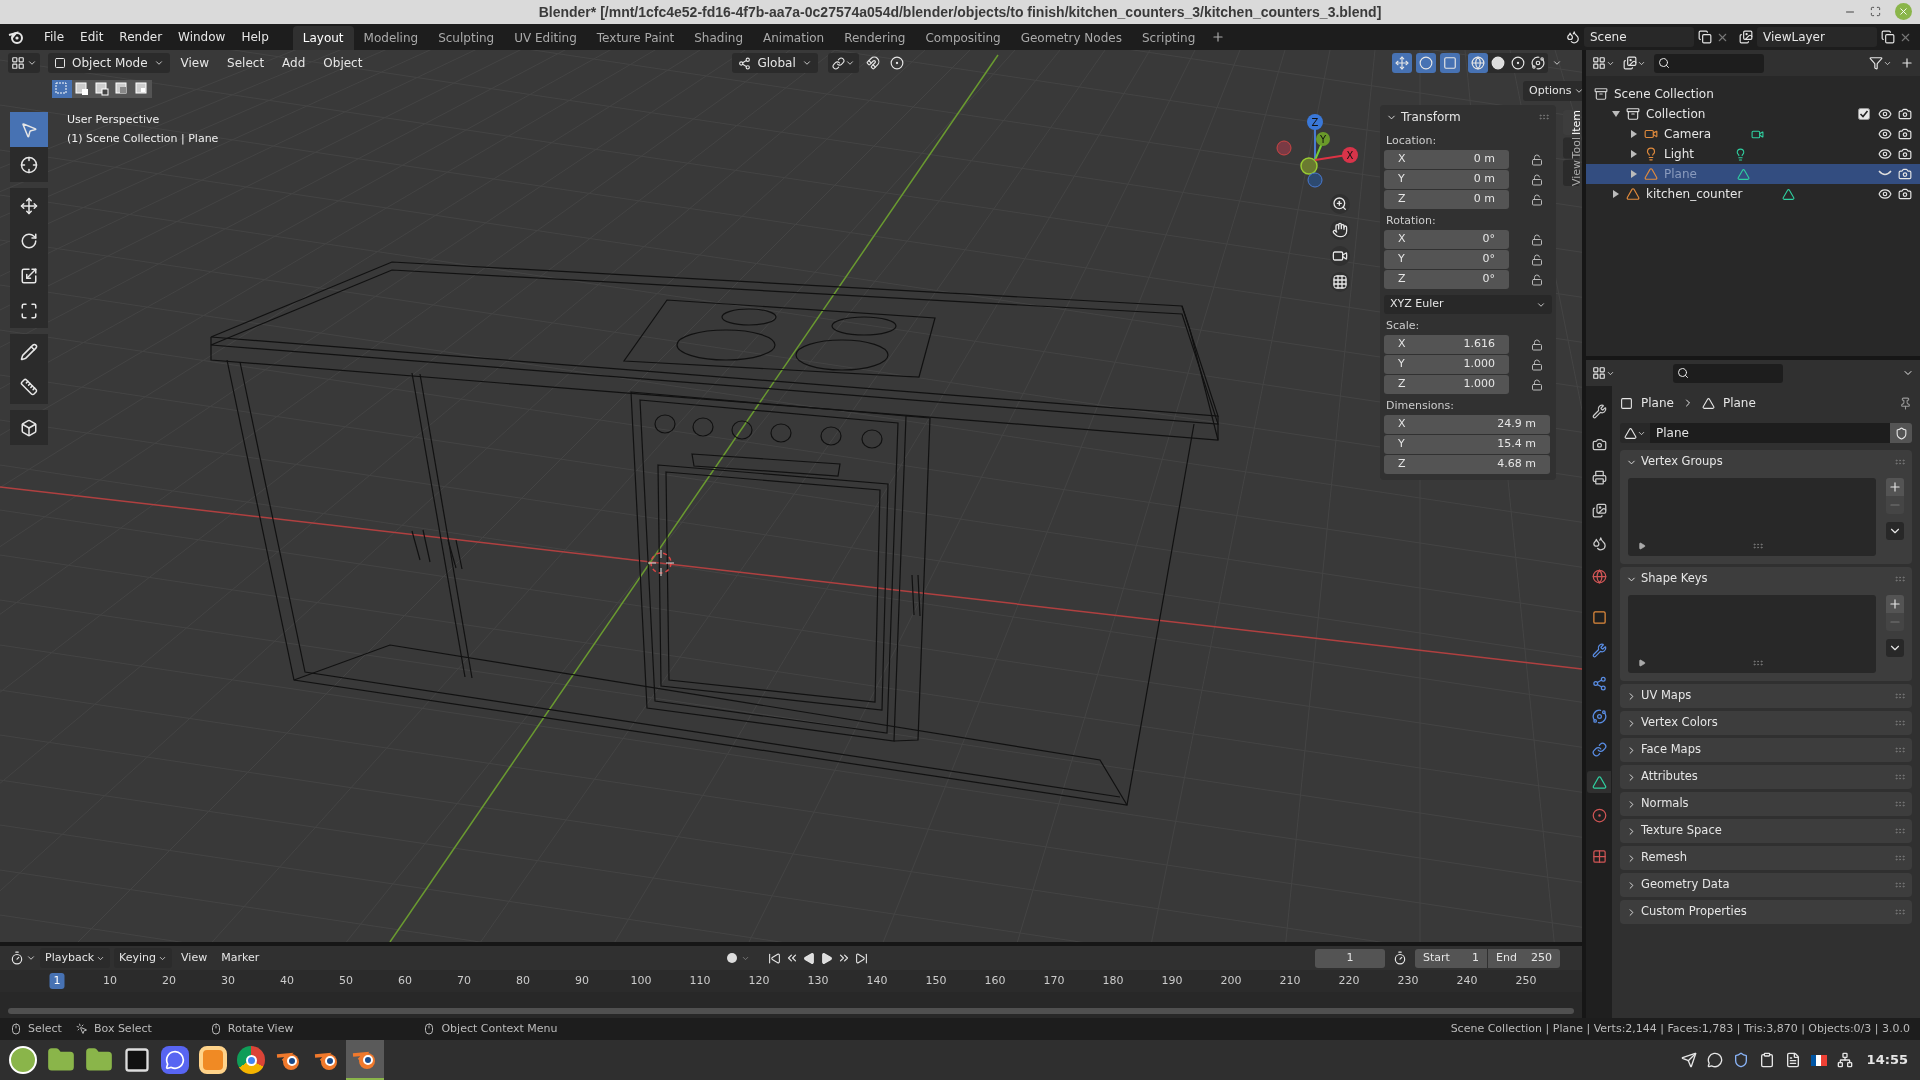 The image size is (1920, 1080). What do you see at coordinates (545, 38) in the screenshot?
I see `workspace-tab: UV Editing` at bounding box center [545, 38].